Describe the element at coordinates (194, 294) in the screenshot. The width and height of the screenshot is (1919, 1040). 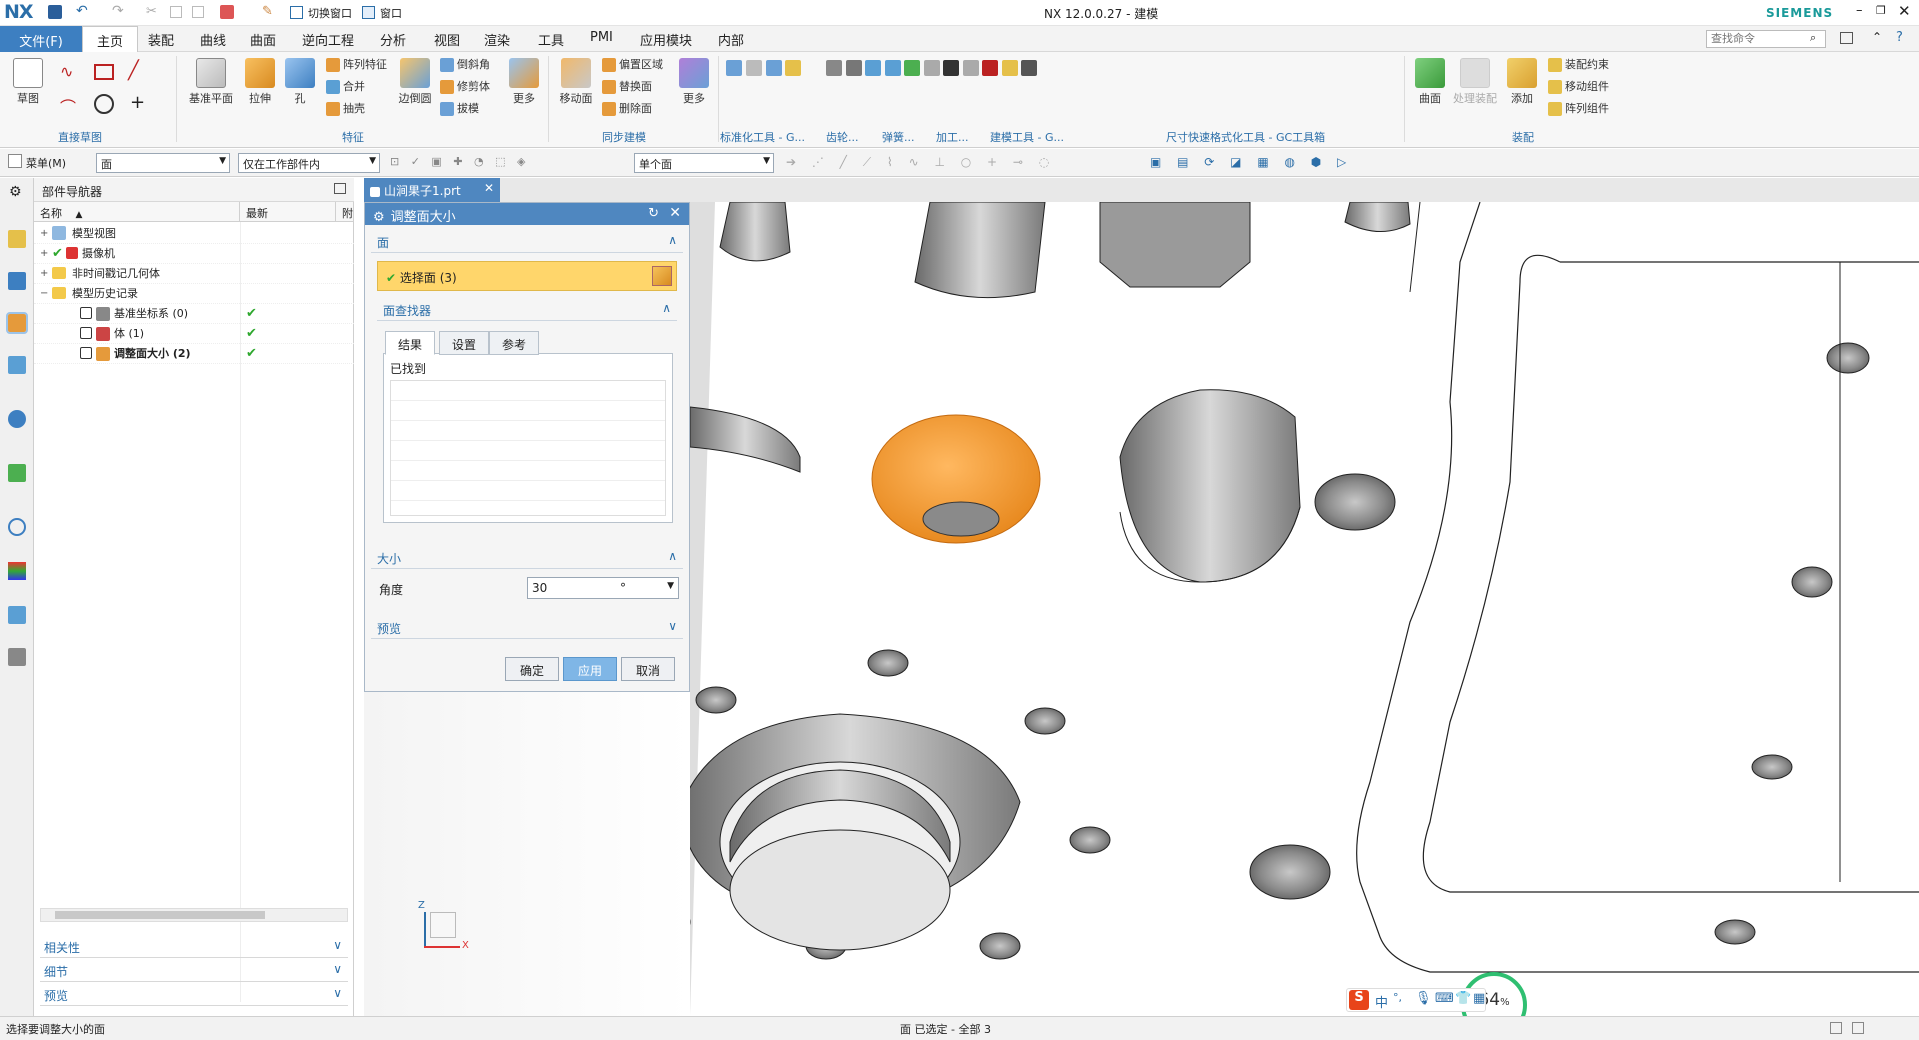
I see `tree-row-model-history: − 模型历史记录` at that location.